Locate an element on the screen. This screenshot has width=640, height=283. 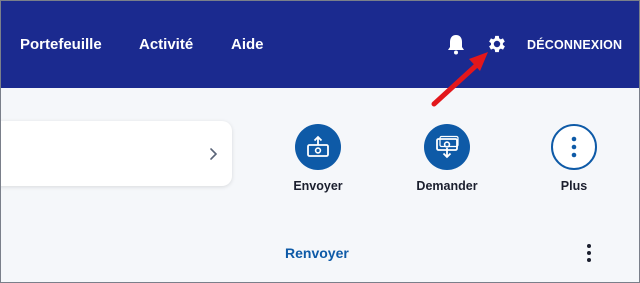
more-vertical-icon is located at coordinates (574, 147).